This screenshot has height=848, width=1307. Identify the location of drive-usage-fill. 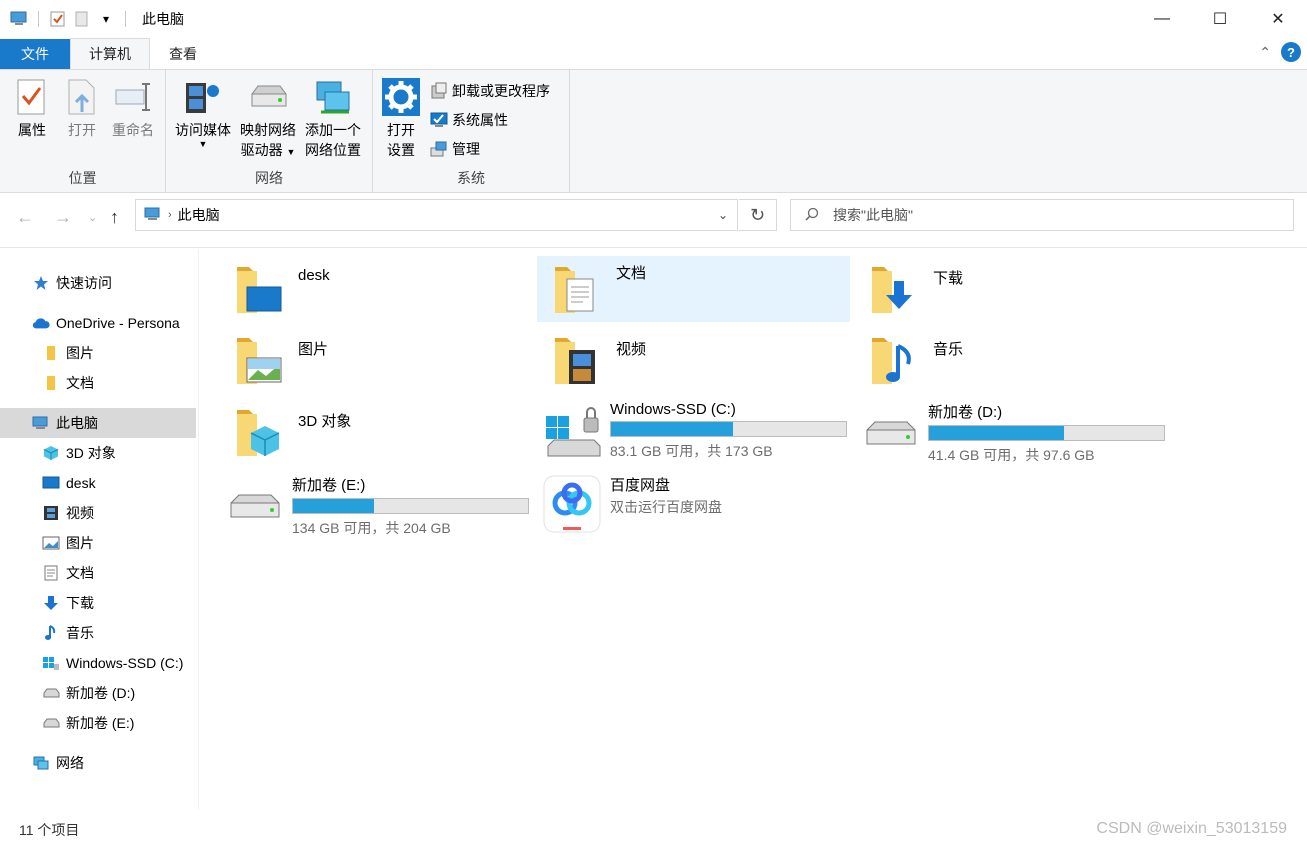
(672, 429).